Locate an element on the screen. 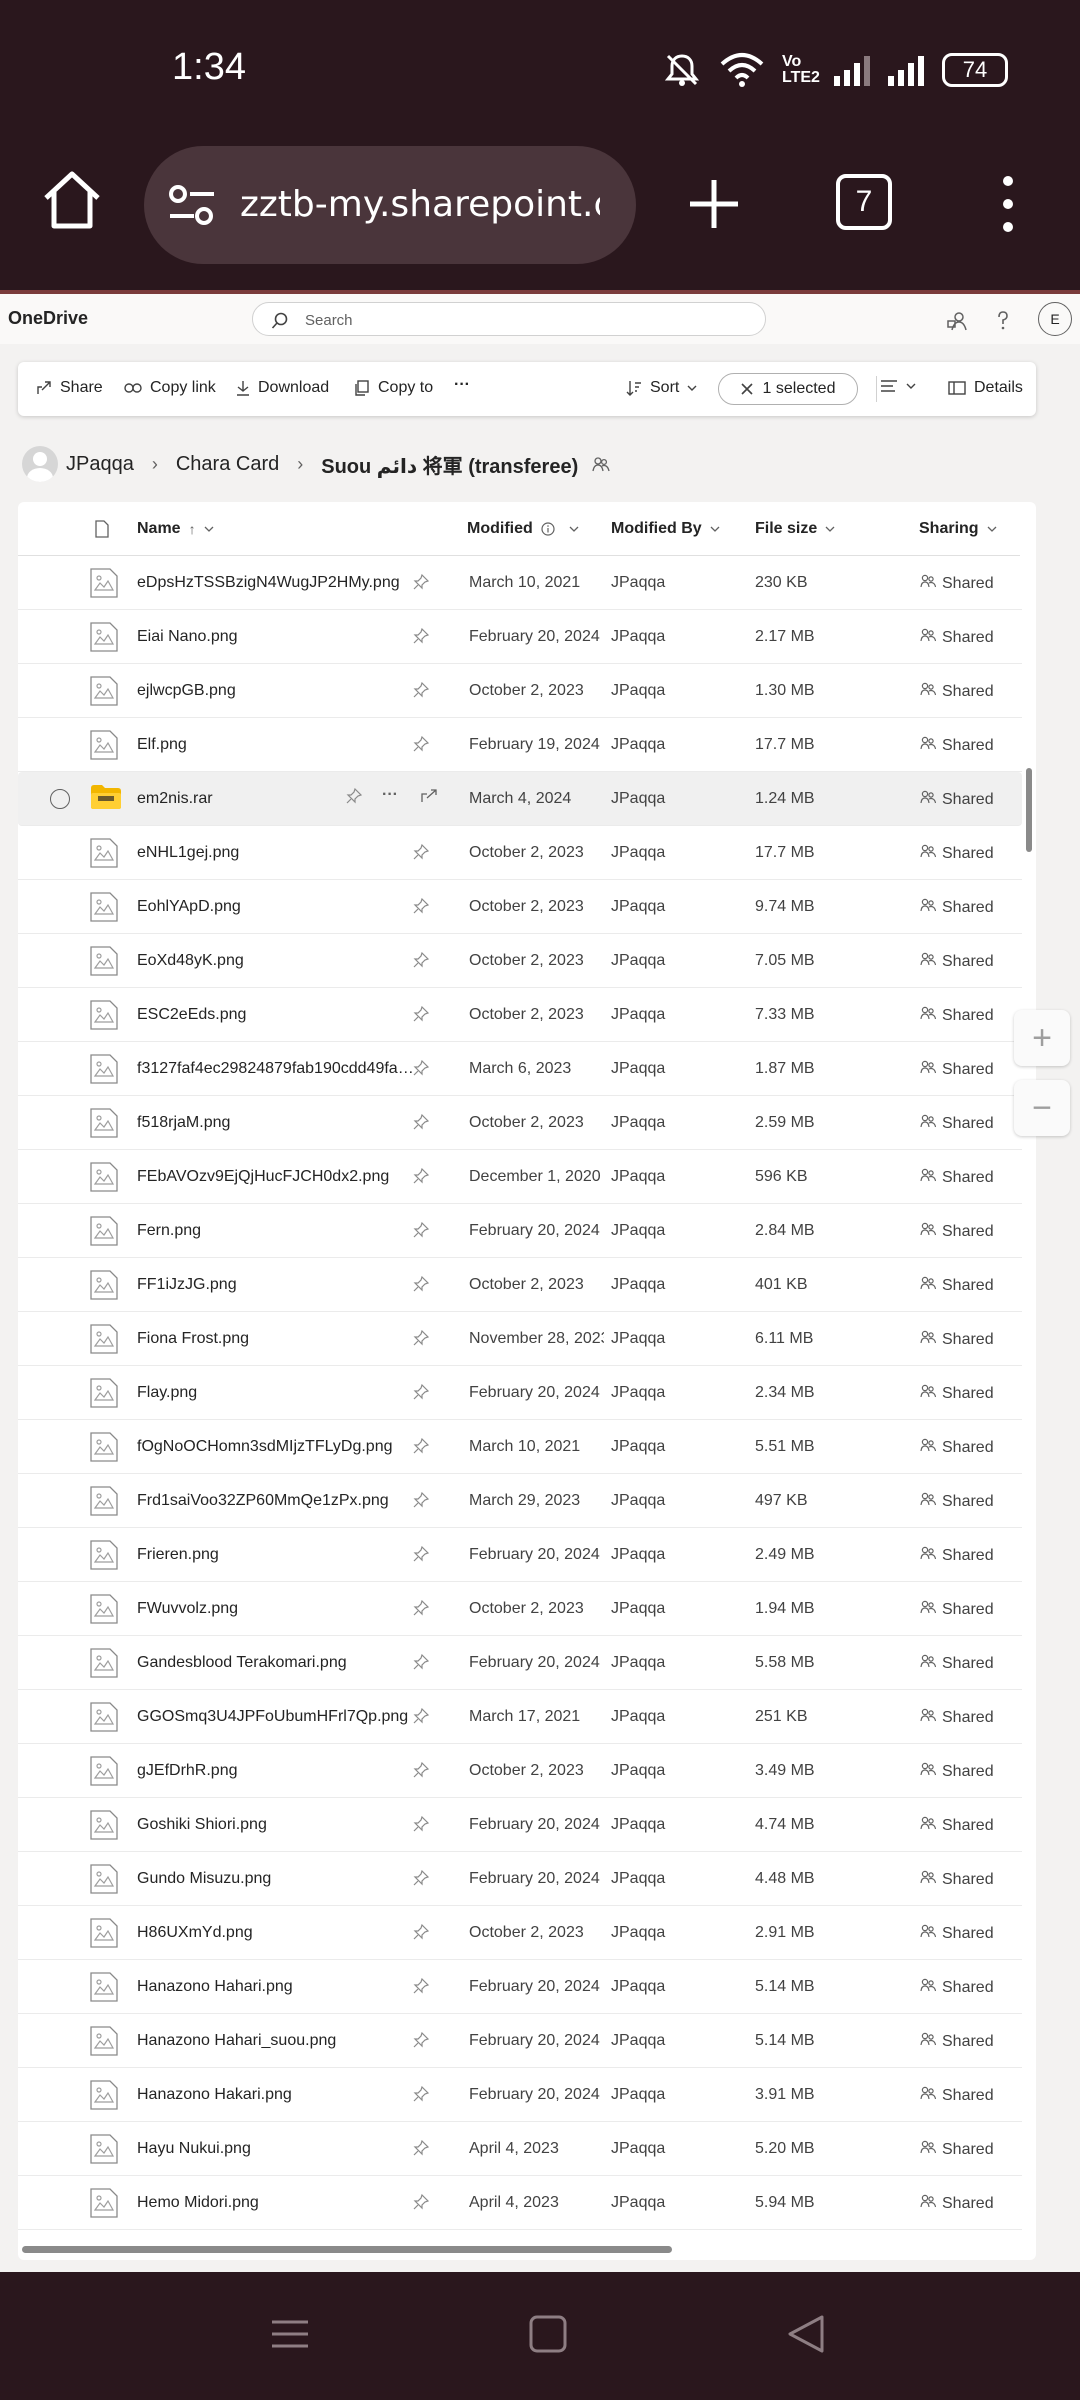  tab-switcher-button: 7 is located at coordinates (864, 202).